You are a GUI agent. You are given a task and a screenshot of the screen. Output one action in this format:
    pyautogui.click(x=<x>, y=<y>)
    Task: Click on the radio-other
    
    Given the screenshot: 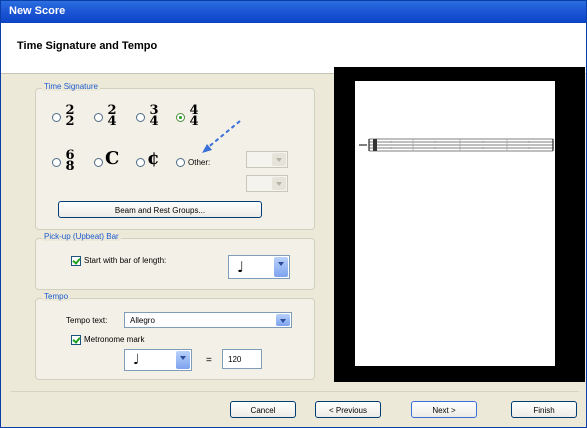 What is the action you would take?
    pyautogui.click(x=180, y=162)
    